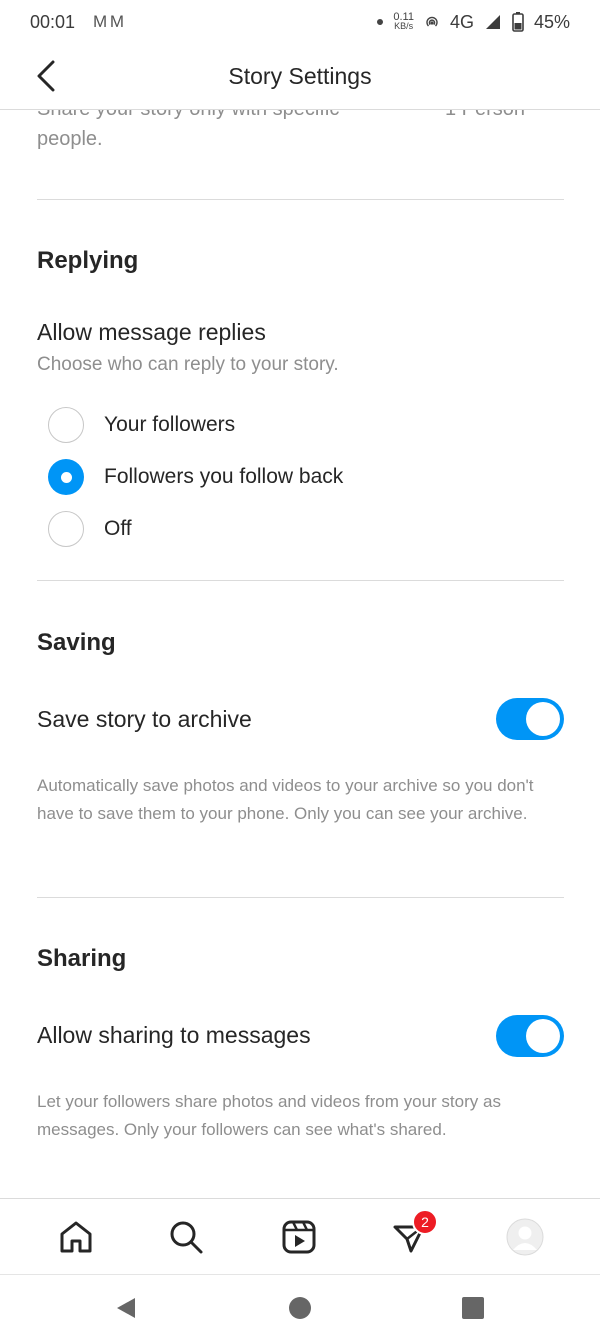 Image resolution: width=600 pixels, height=1338 pixels. I want to click on system-back-button, so click(126, 1308).